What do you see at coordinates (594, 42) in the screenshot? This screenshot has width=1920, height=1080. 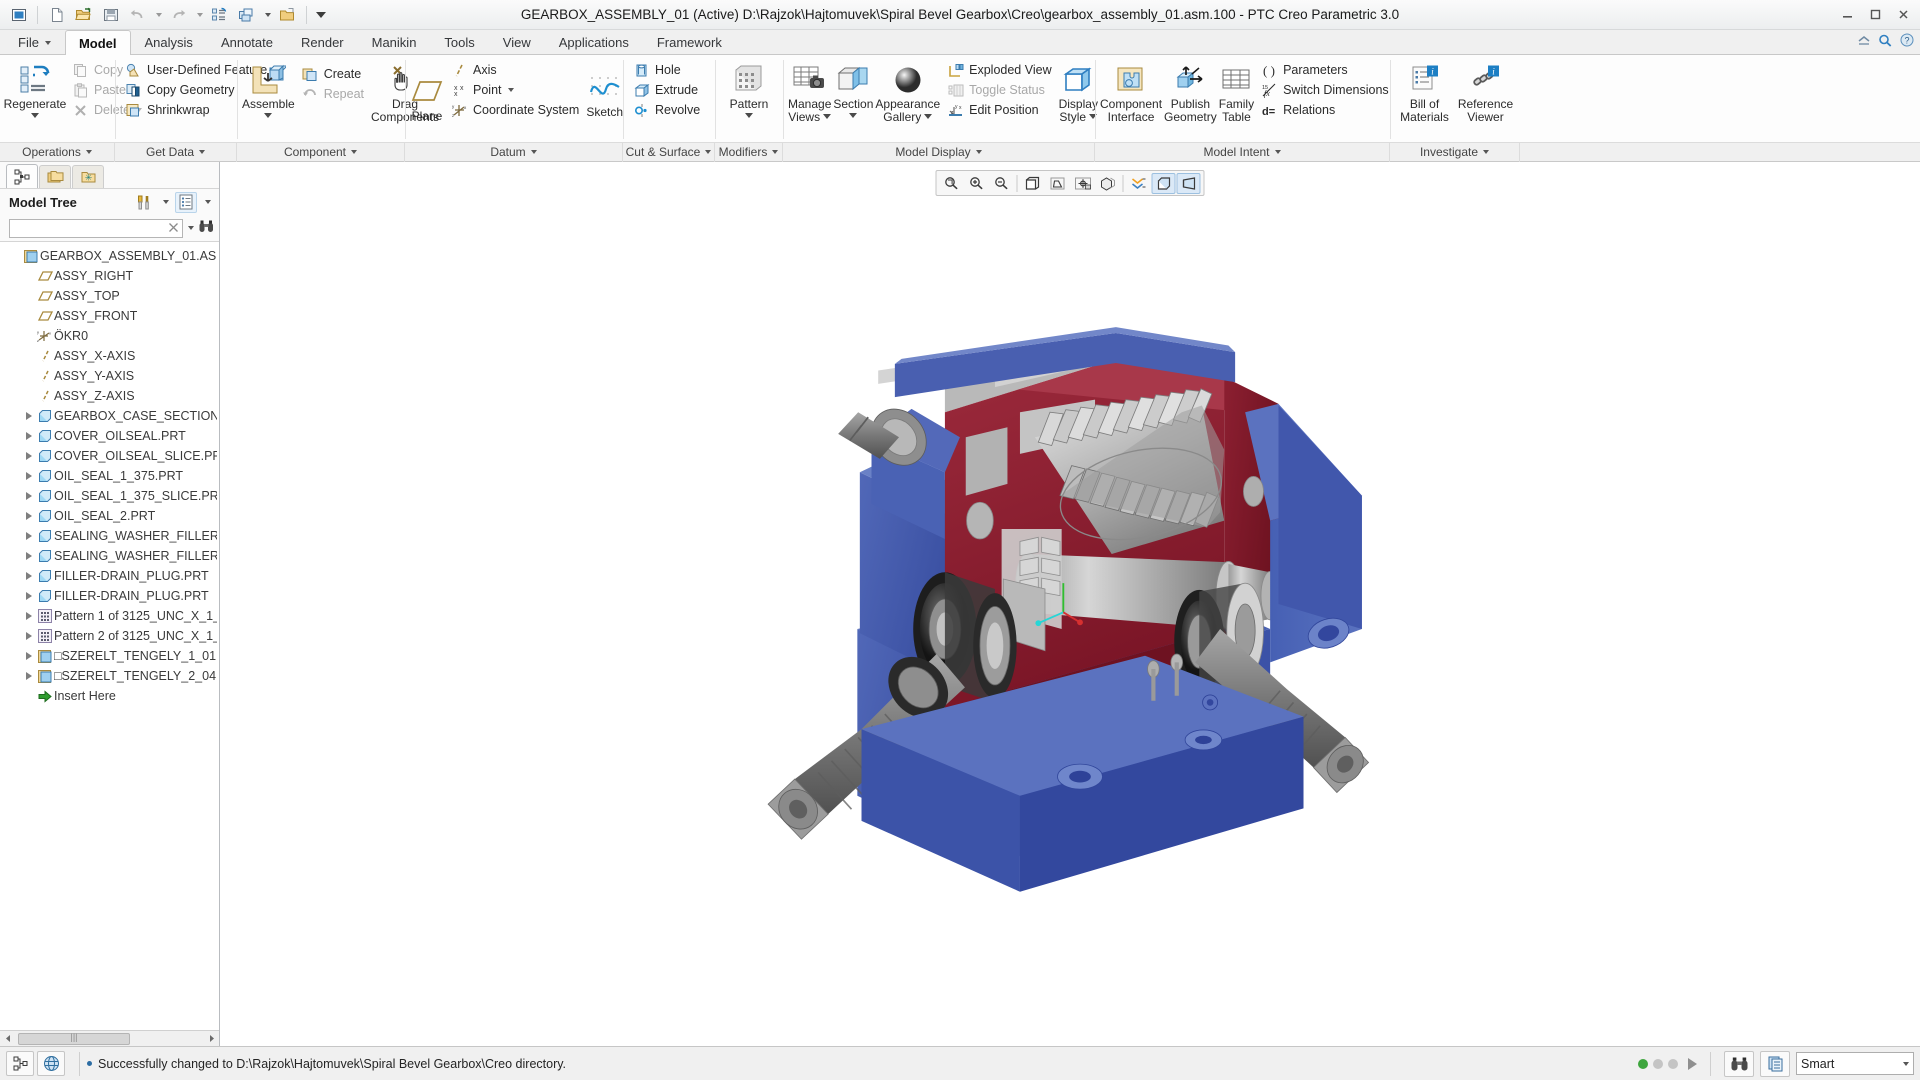 I see `tab-applications: Applications` at bounding box center [594, 42].